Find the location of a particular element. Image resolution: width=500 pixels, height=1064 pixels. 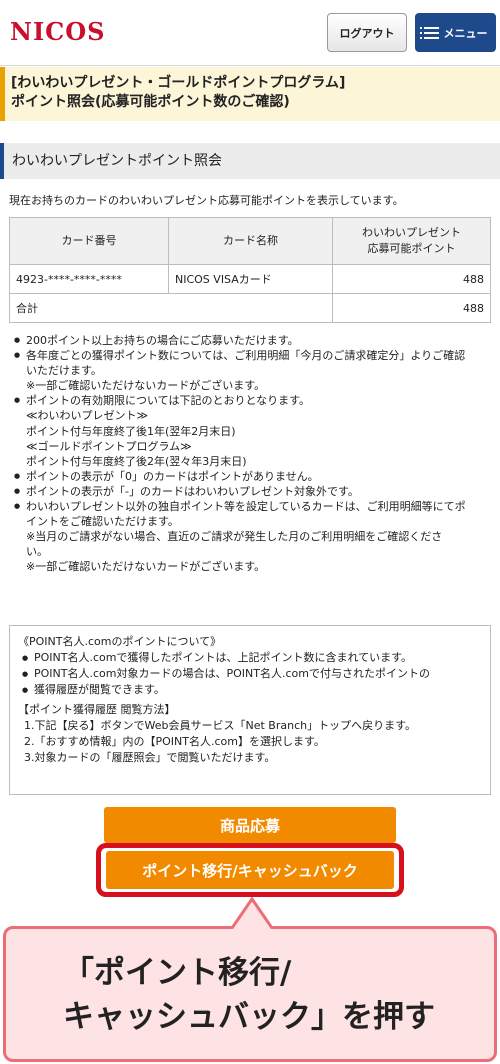

history-method-title: 【ポイント獲得履歴 閲覧方法】 is located at coordinates (97, 709).